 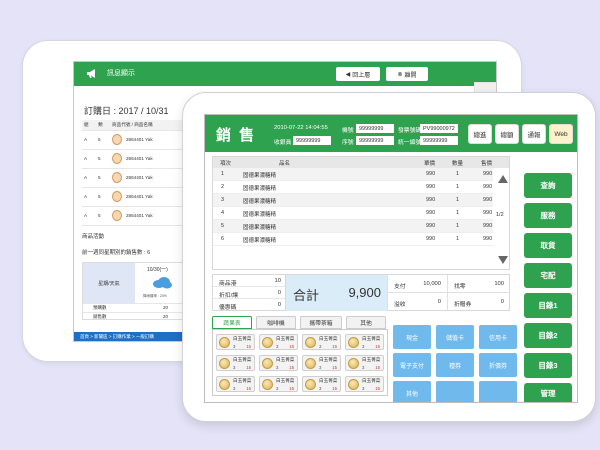 I want to click on scroll-down-icon, so click(x=503, y=260).